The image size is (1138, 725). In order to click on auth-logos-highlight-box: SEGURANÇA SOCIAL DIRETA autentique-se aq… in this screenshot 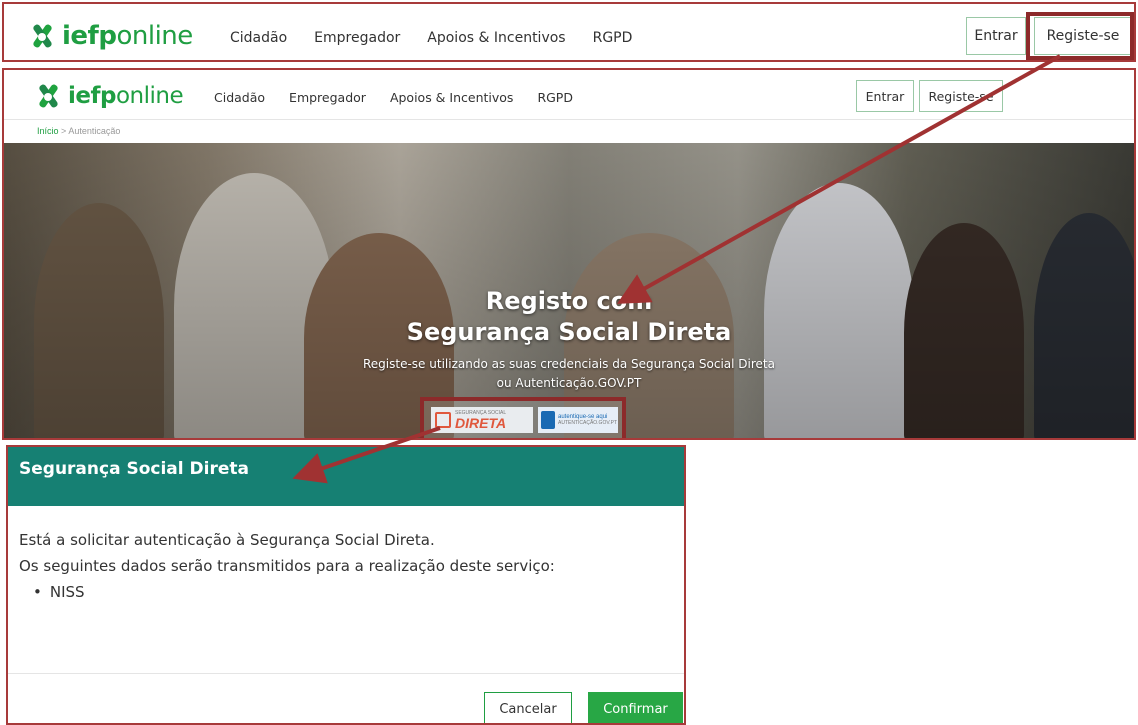, I will do `click(523, 417)`.